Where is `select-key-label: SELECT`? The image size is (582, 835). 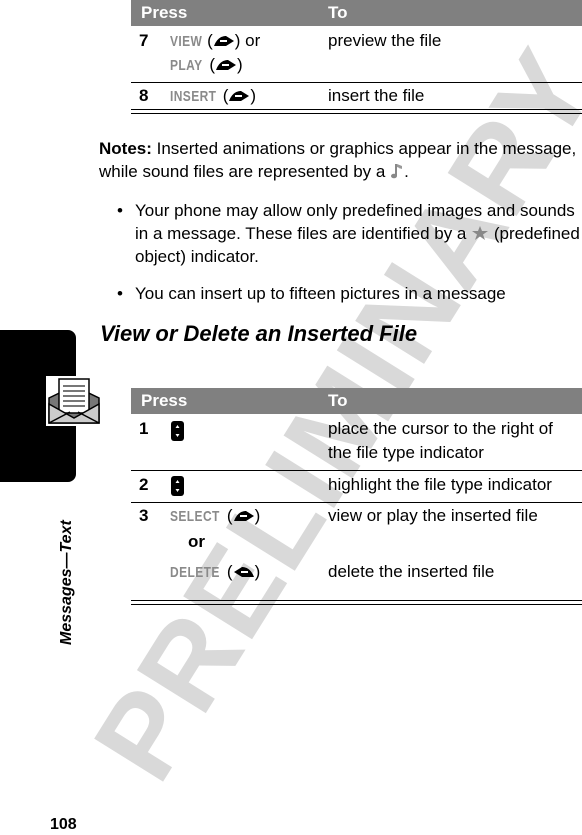 select-key-label: SELECT is located at coordinates (195, 516).